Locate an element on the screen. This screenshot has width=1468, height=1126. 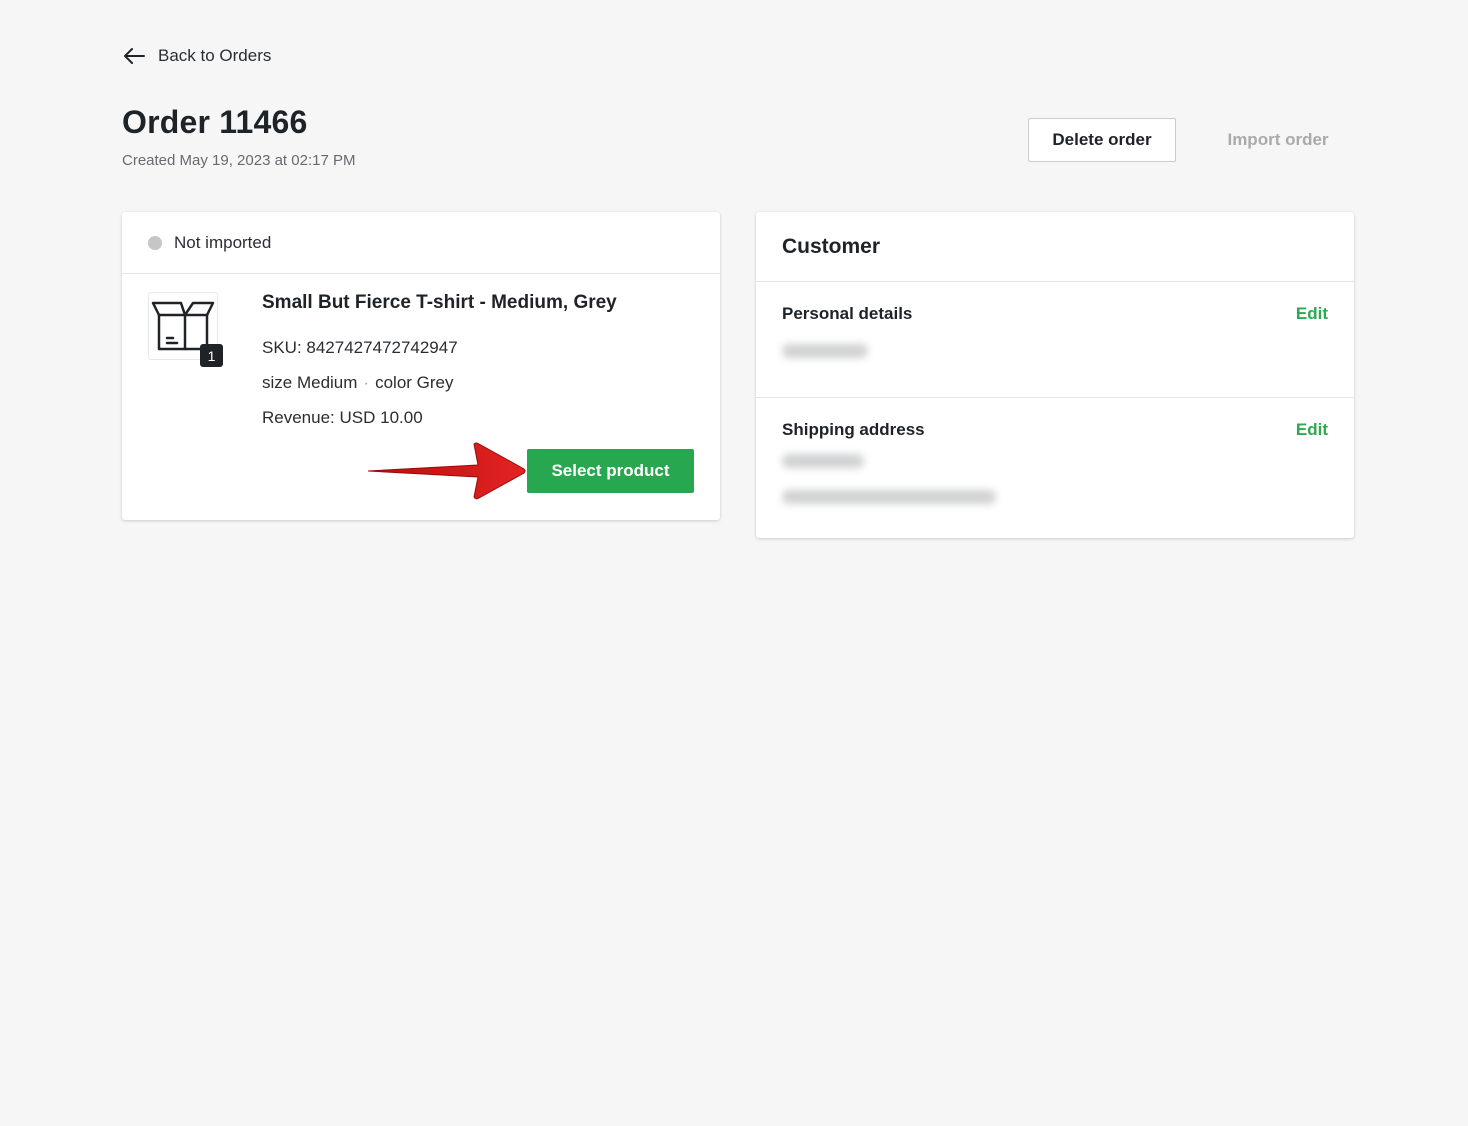
back-link-label: Back to Orders is located at coordinates (215, 55).